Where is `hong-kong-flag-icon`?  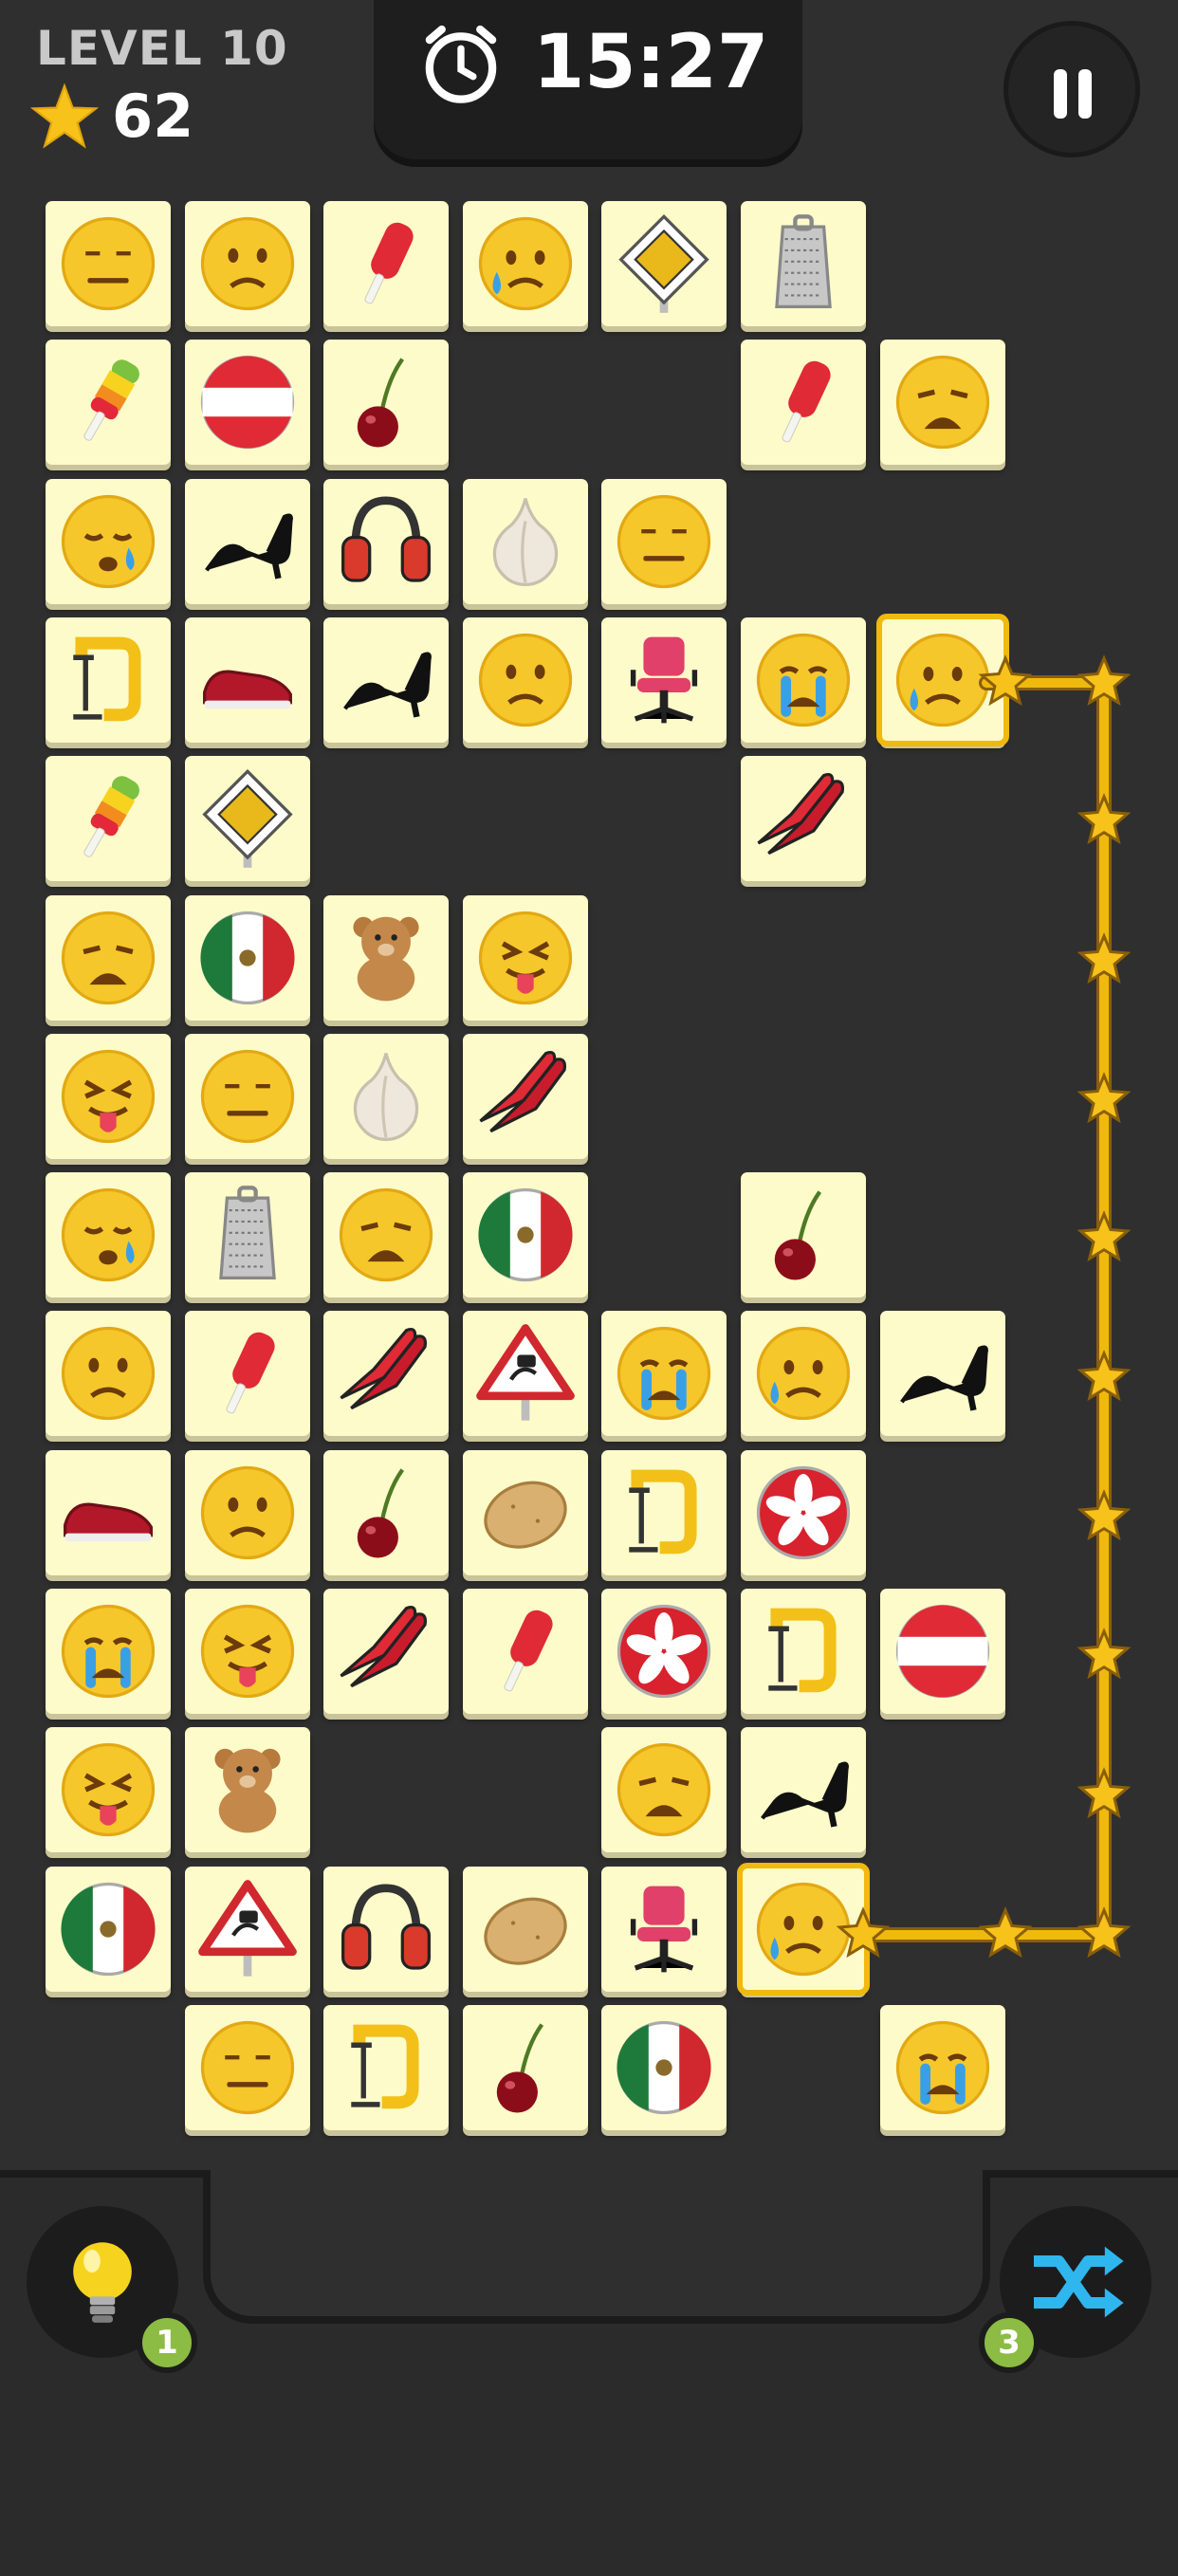
hong-kong-flag-icon is located at coordinates (803, 1512).